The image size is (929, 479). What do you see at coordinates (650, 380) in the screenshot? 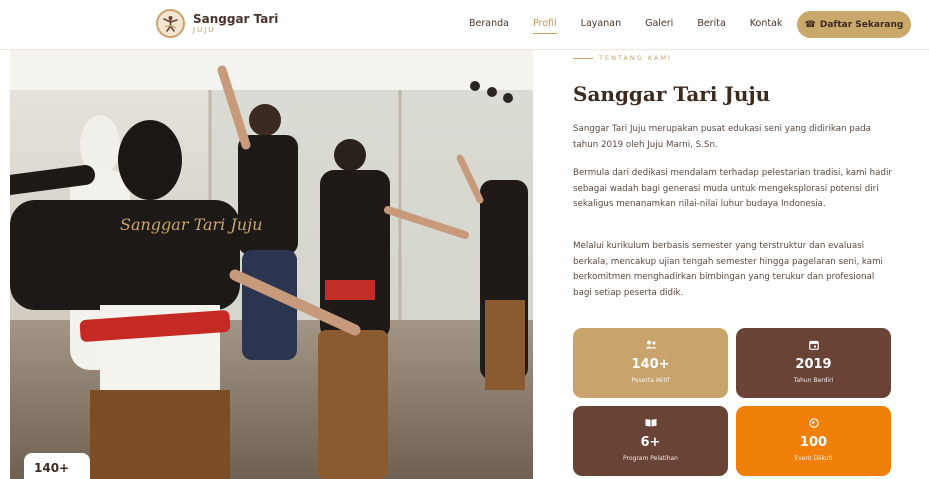
I see `stat-label: Peserta Aktif` at bounding box center [650, 380].